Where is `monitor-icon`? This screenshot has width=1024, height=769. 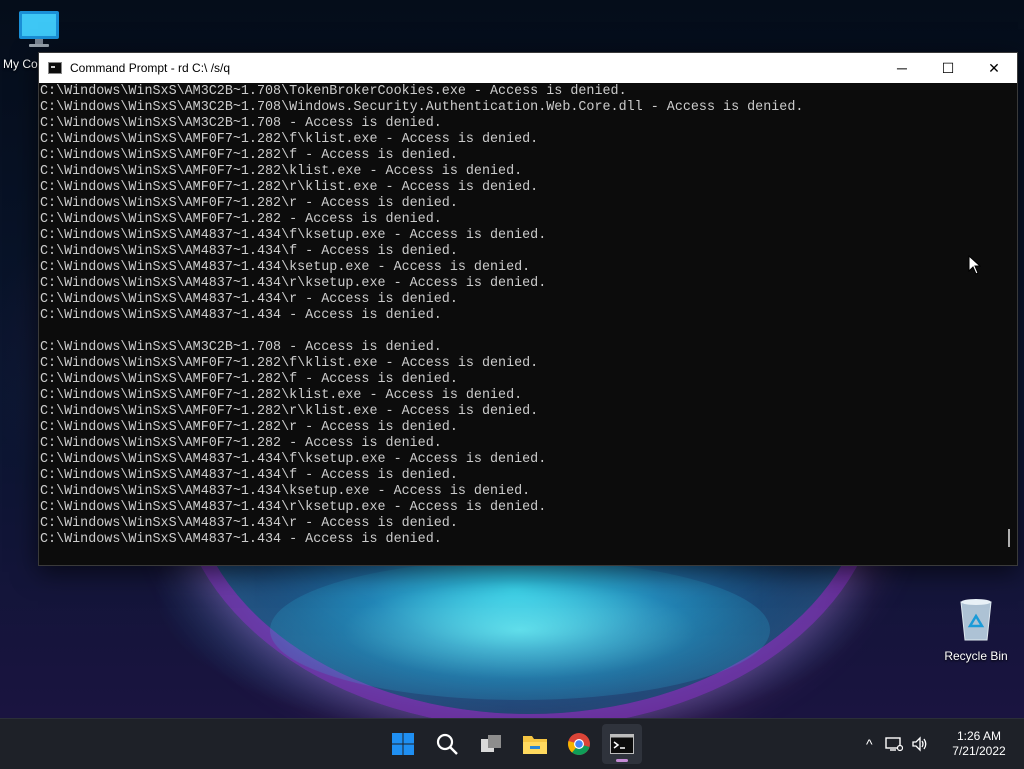
monitor-icon is located at coordinates (39, 29).